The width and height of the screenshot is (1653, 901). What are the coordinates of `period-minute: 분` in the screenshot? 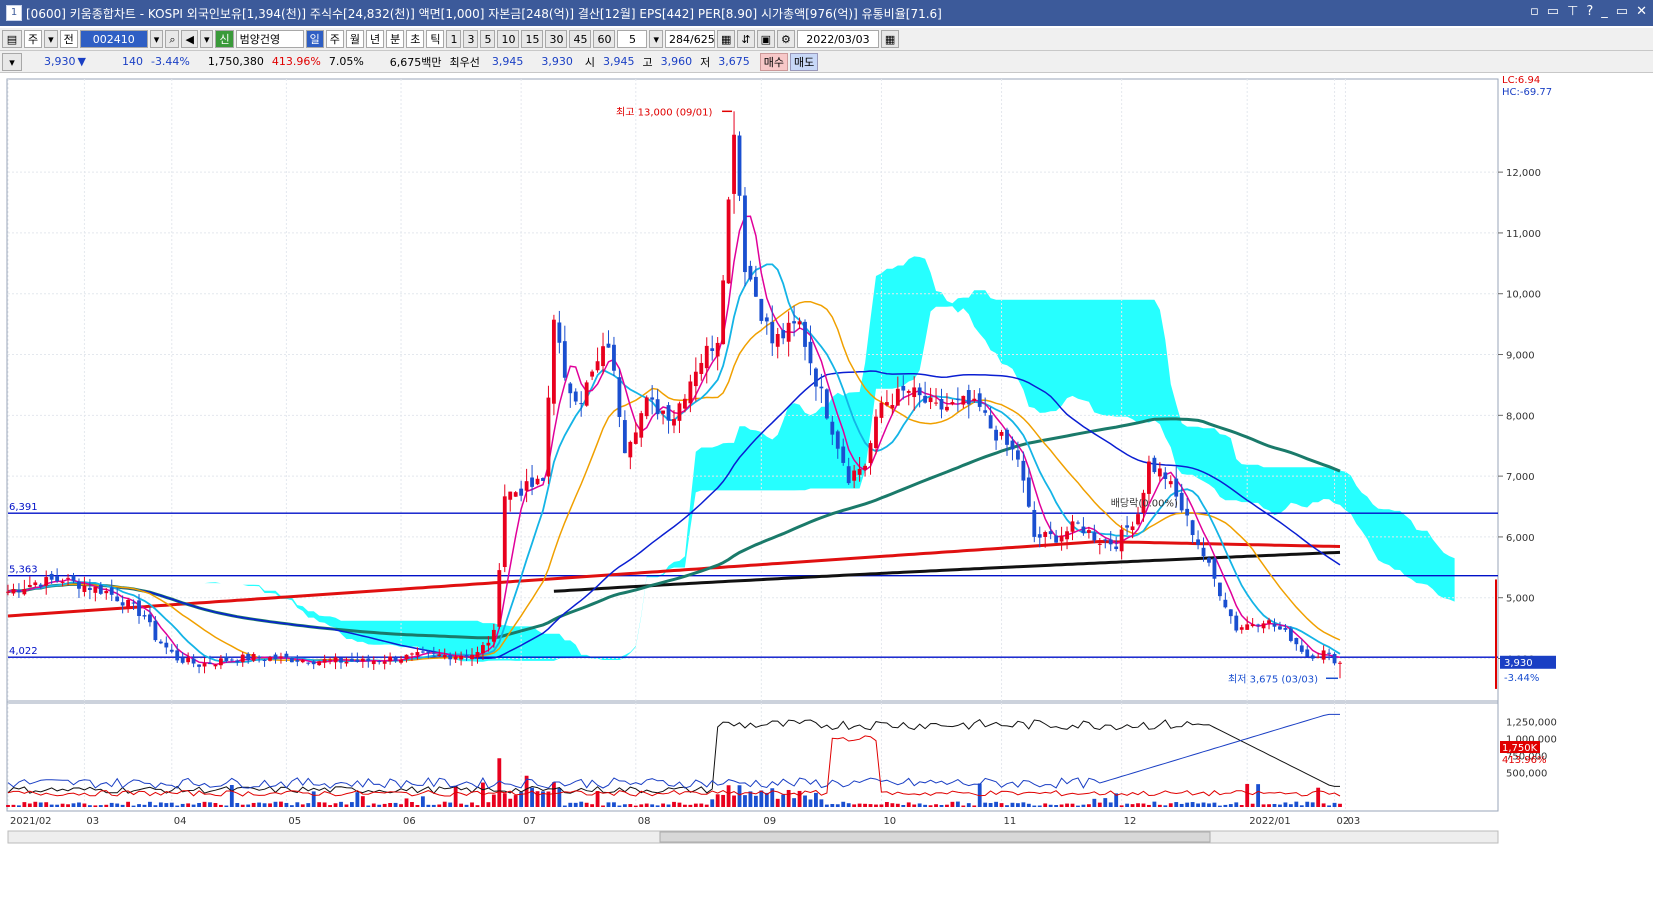 It's located at (395, 39).